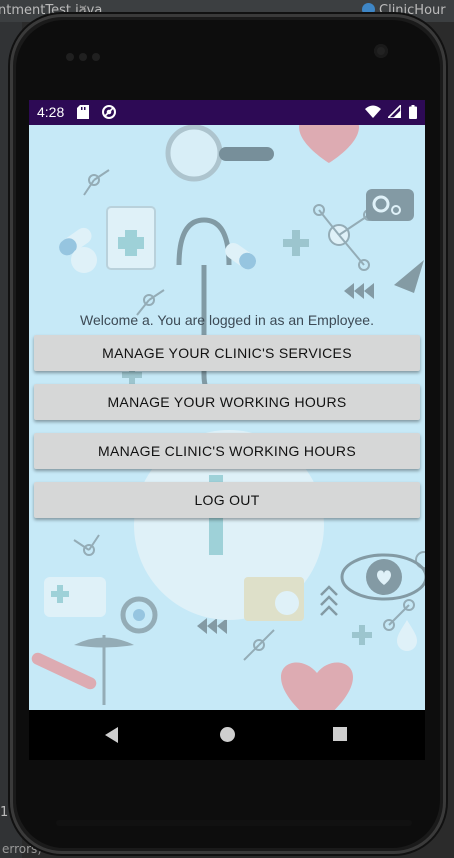 This screenshot has width=454, height=858. Describe the element at coordinates (227, 402) in the screenshot. I see `manage-working-hours-button: MANAGE YOUR WORKING HOURS` at that location.